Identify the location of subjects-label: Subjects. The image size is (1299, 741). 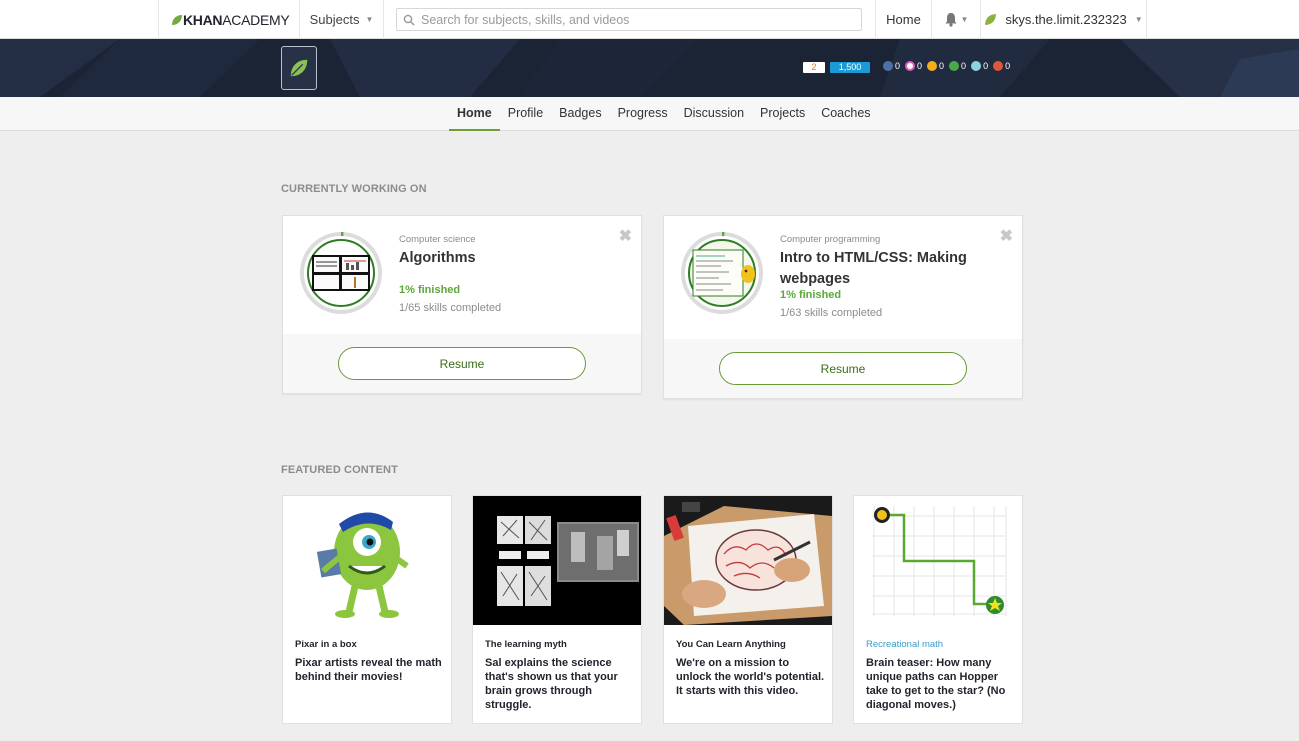
(334, 19).